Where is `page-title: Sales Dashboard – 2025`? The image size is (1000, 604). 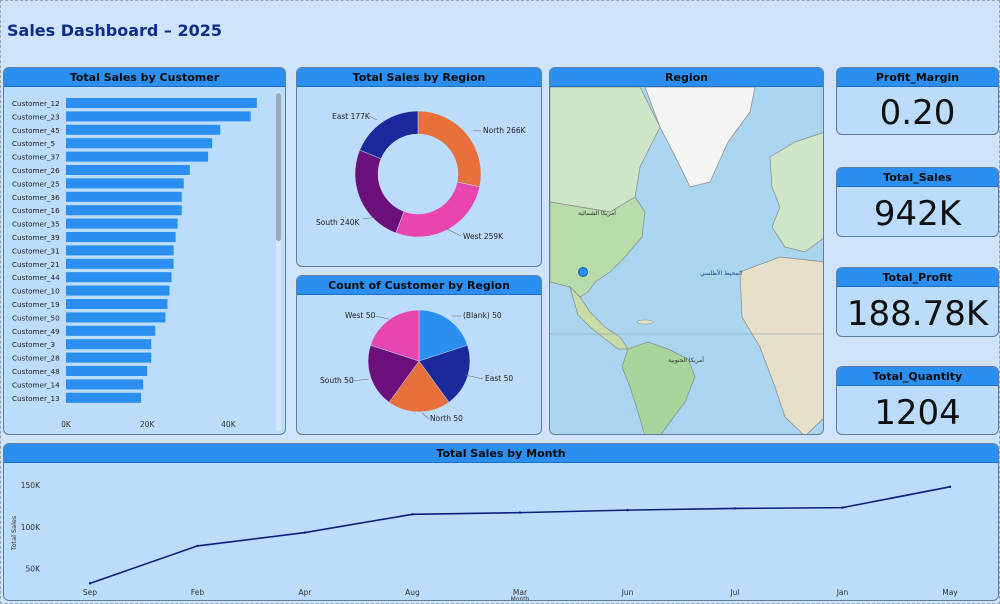 page-title: Sales Dashboard – 2025 is located at coordinates (114, 30).